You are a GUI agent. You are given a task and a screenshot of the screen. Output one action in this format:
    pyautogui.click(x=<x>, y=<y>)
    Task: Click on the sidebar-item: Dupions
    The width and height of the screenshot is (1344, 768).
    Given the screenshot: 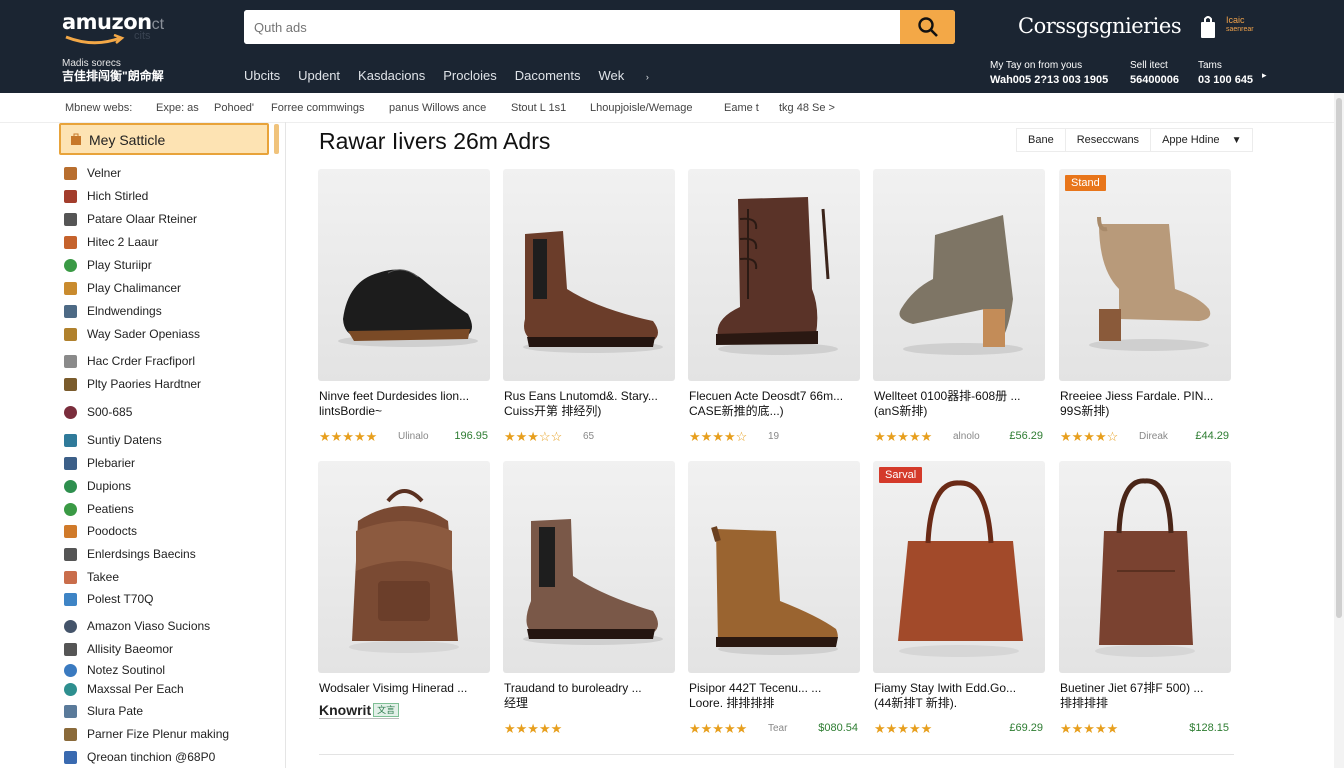 What is the action you would take?
    pyautogui.click(x=97, y=486)
    